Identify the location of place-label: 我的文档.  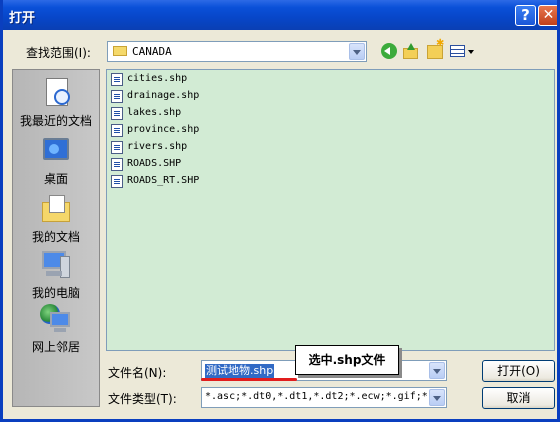
(55, 237).